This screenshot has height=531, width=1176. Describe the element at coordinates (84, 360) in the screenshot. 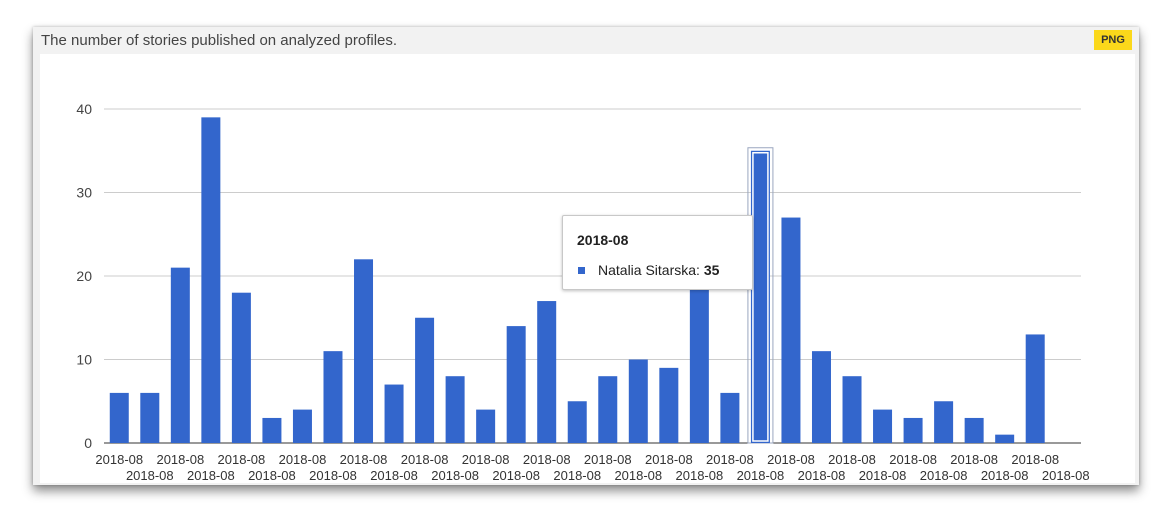

I see `y-tick-label: 10` at that location.